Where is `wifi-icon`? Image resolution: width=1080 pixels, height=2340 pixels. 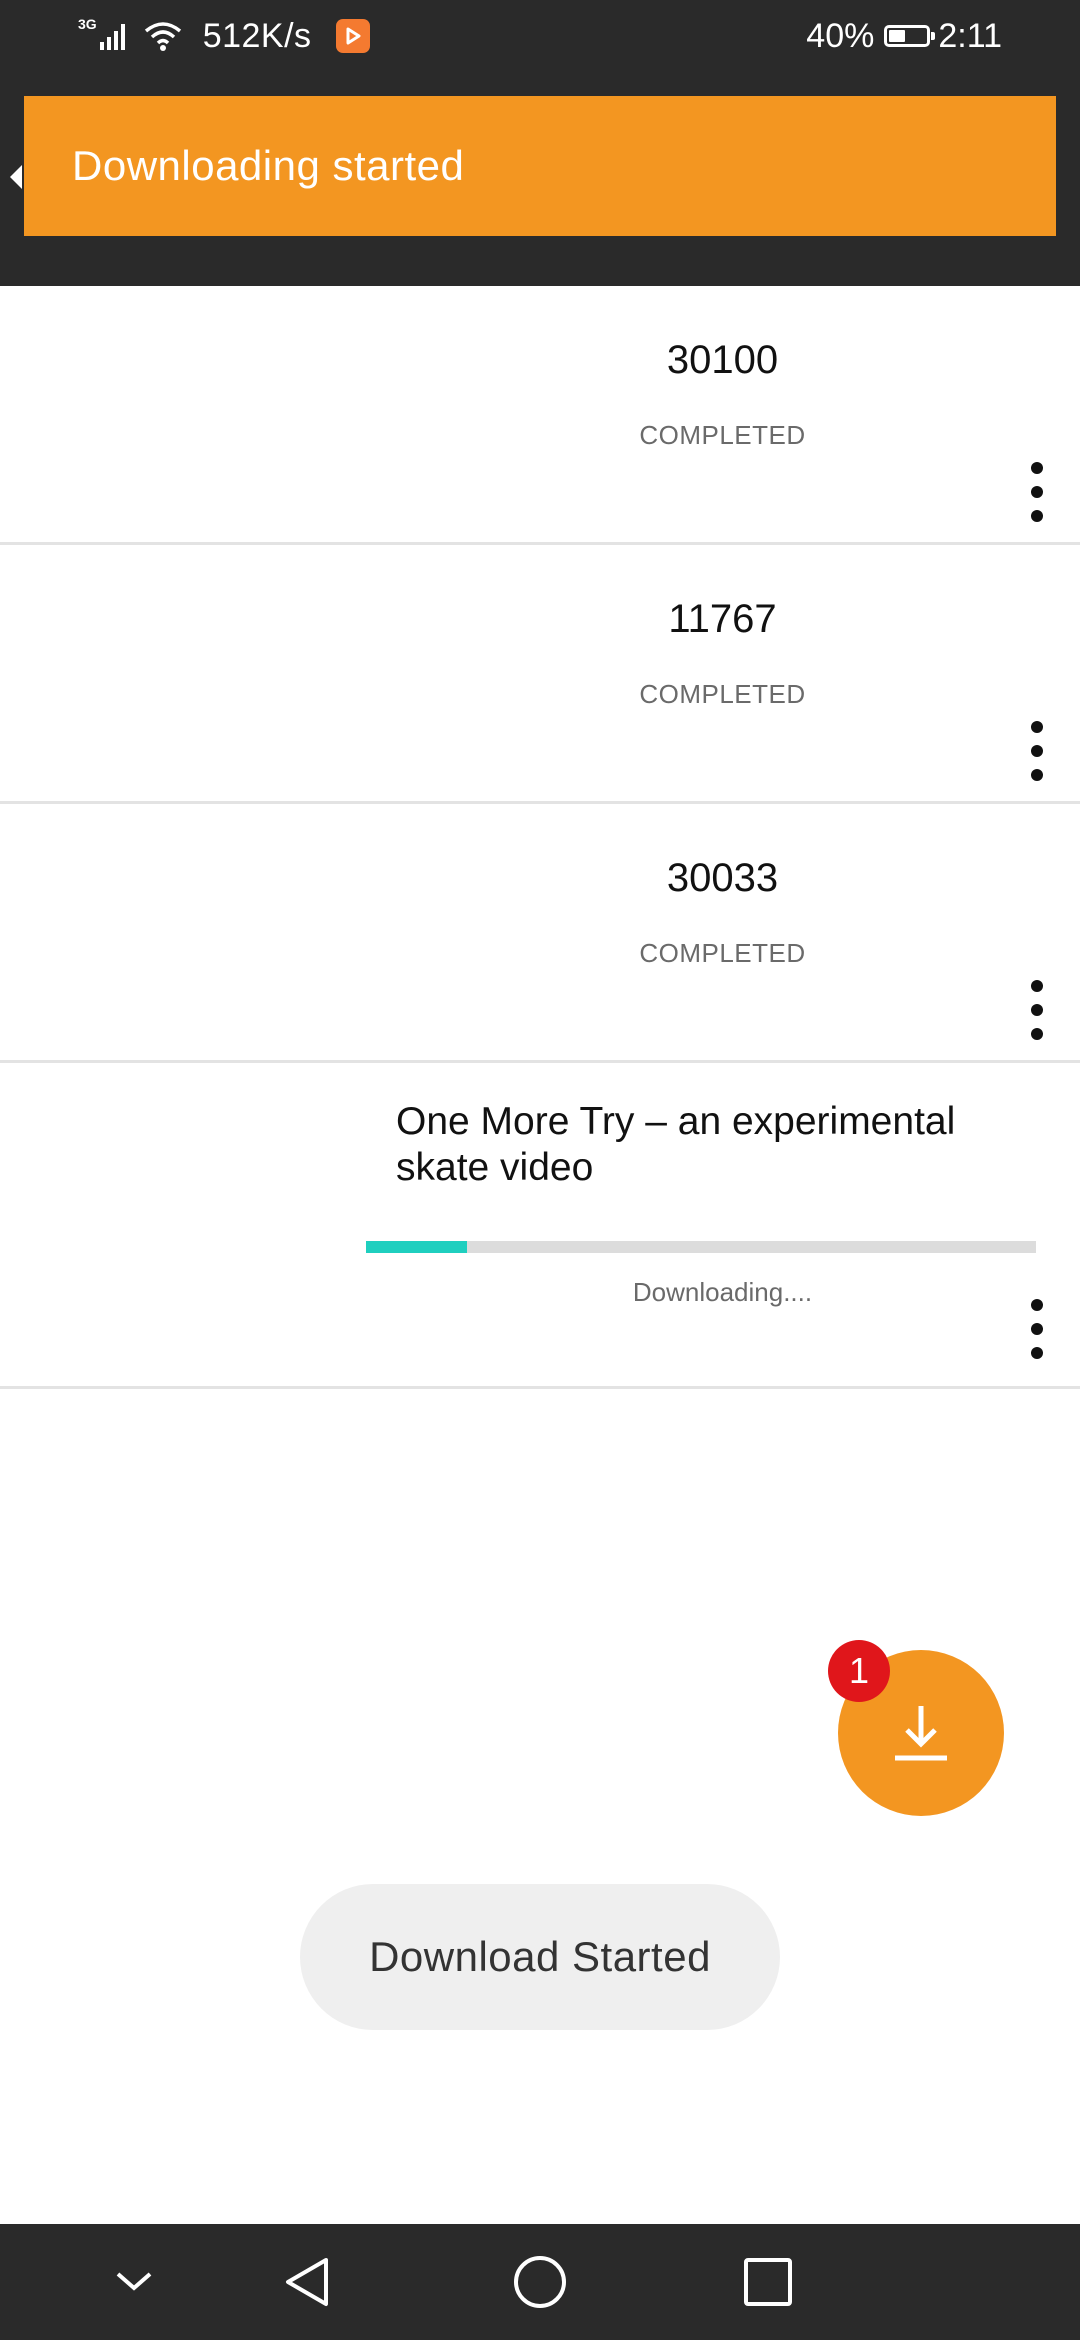 wifi-icon is located at coordinates (162, 36).